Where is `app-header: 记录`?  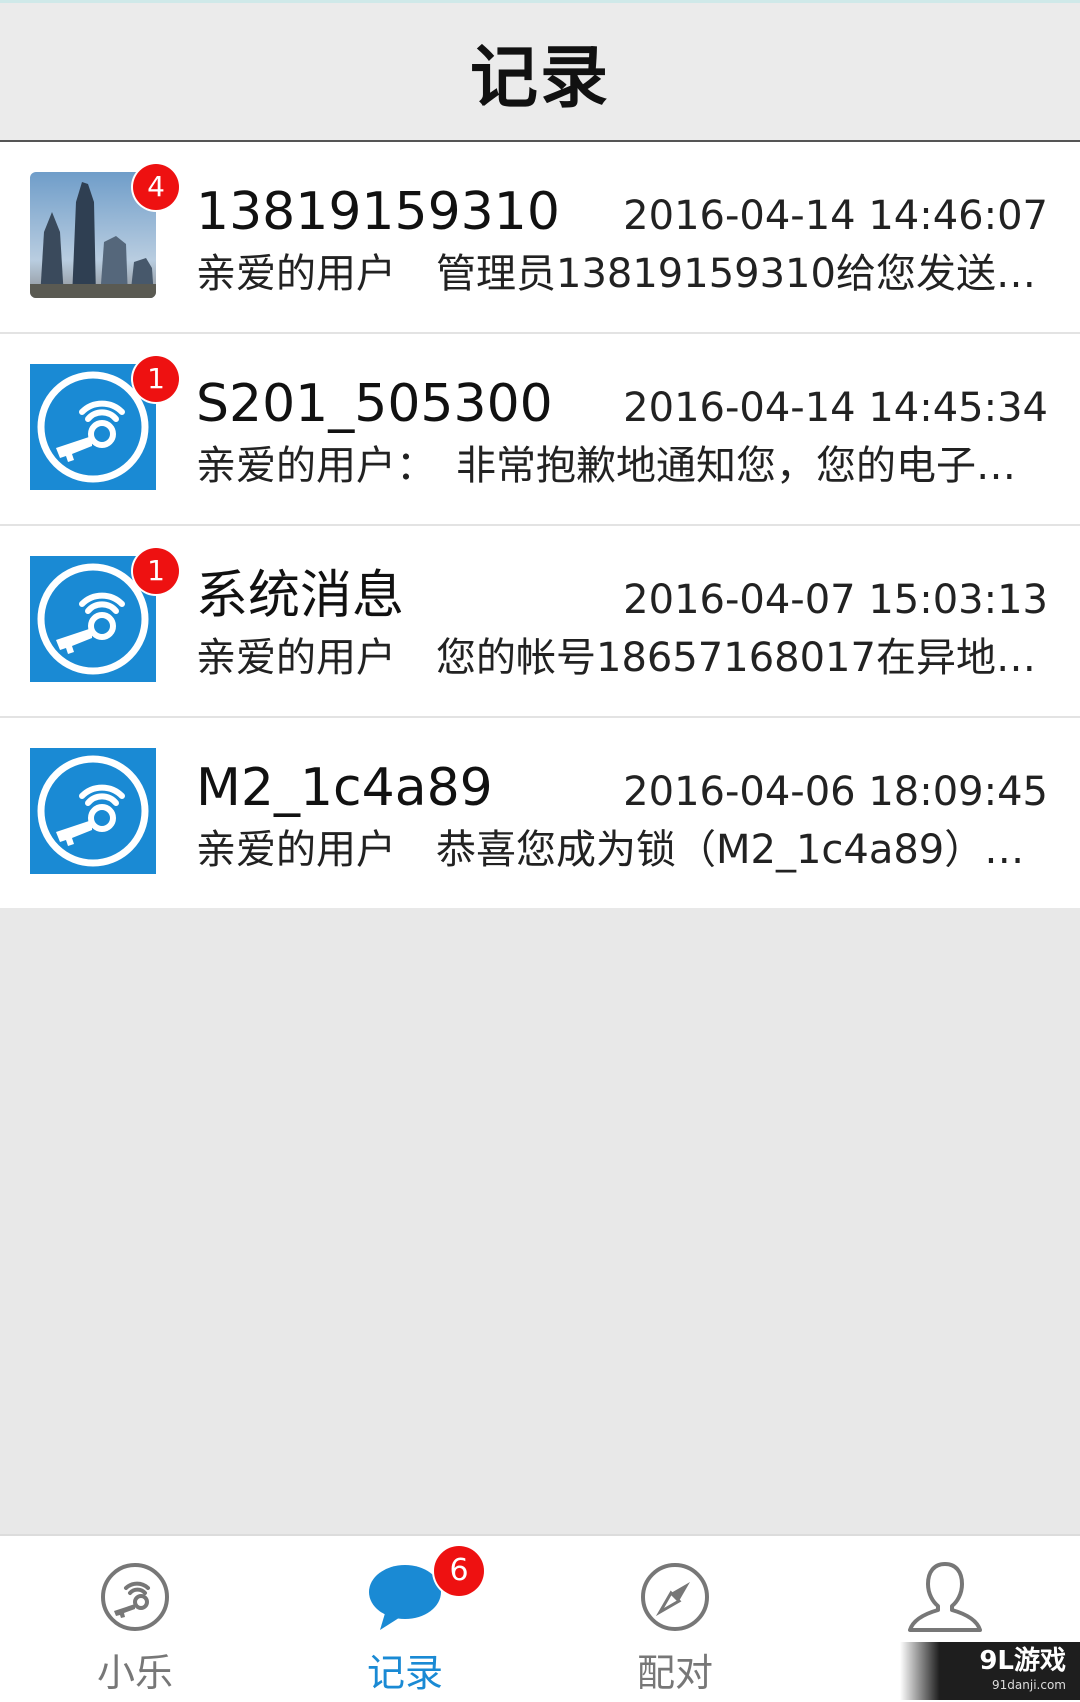
app-header: 记录 is located at coordinates (540, 72).